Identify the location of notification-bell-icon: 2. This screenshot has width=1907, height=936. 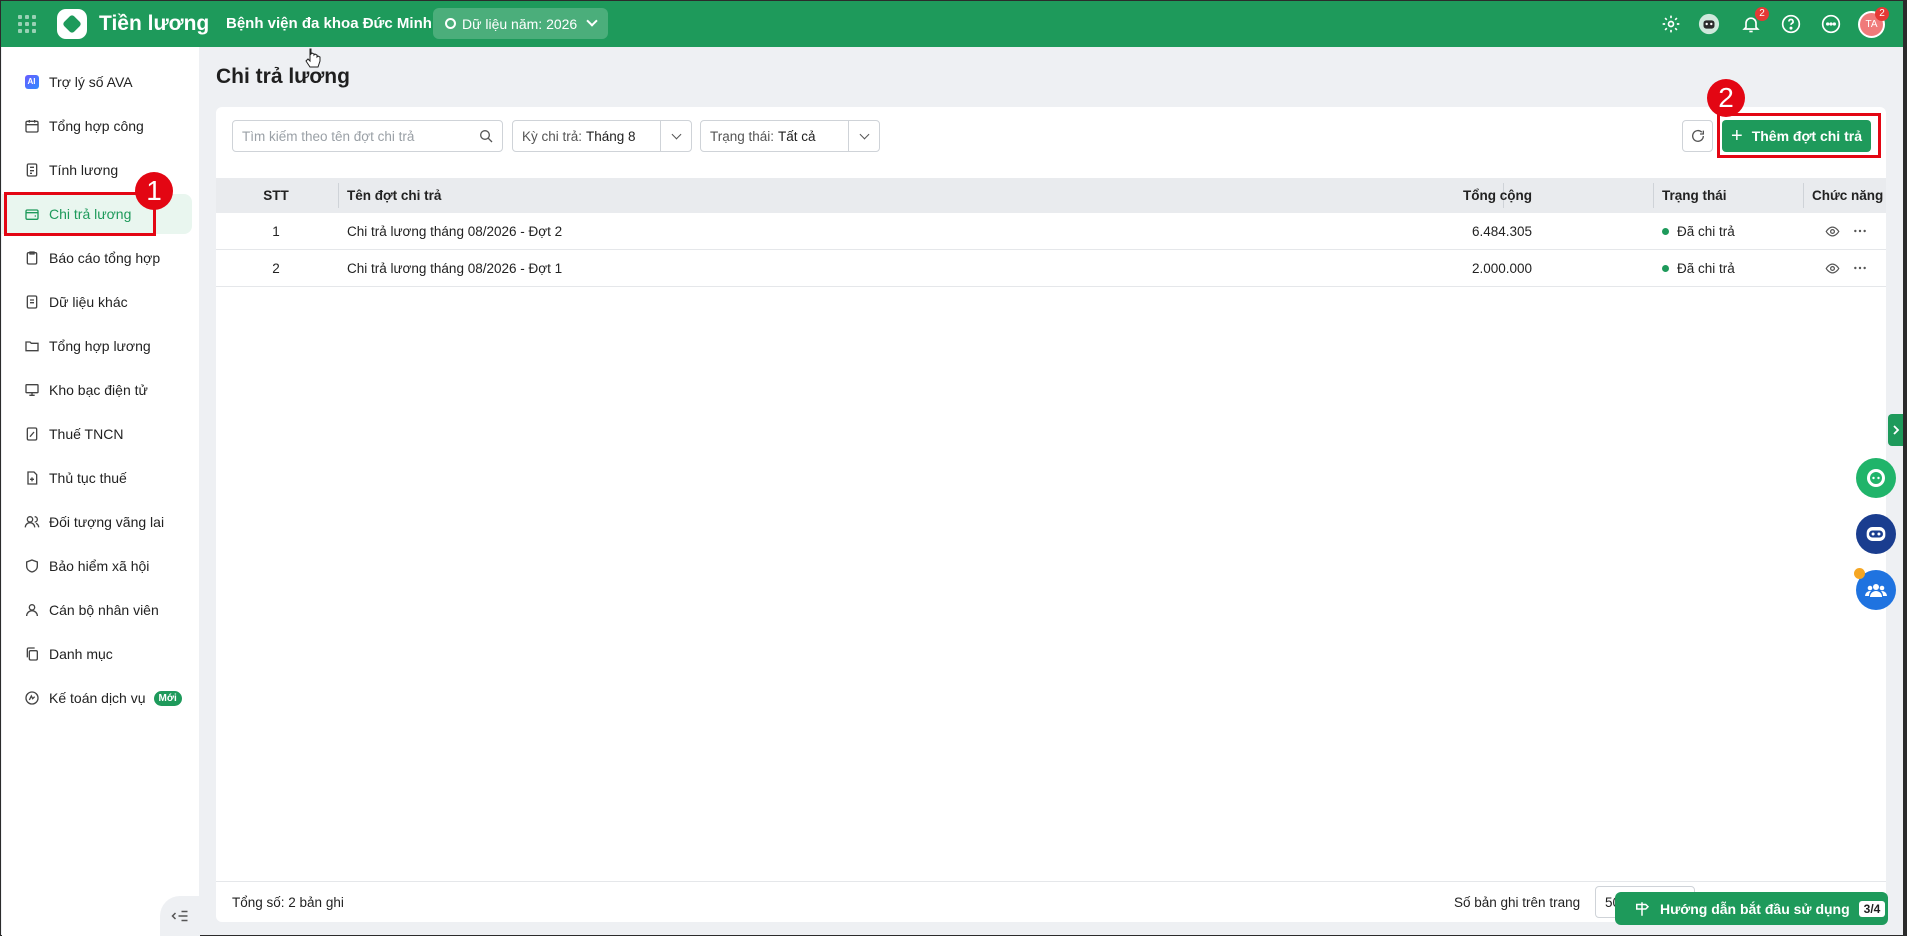
(1754, 21).